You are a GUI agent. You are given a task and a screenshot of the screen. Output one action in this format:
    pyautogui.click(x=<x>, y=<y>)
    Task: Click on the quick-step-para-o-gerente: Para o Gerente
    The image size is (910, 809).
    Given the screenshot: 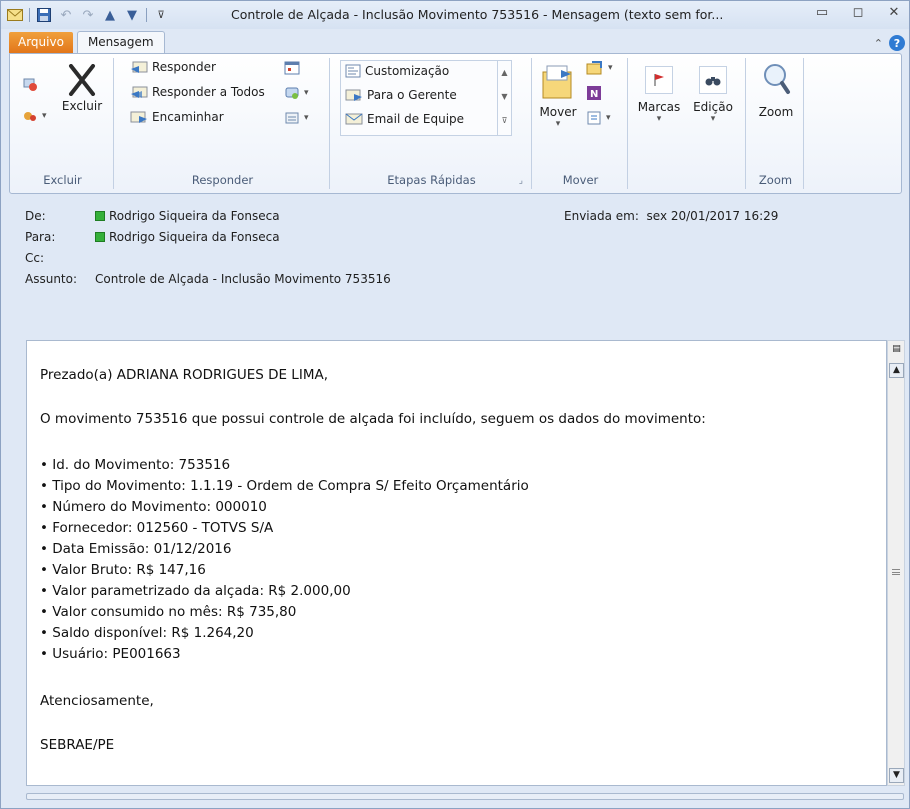 What is the action you would take?
    pyautogui.click(x=401, y=95)
    